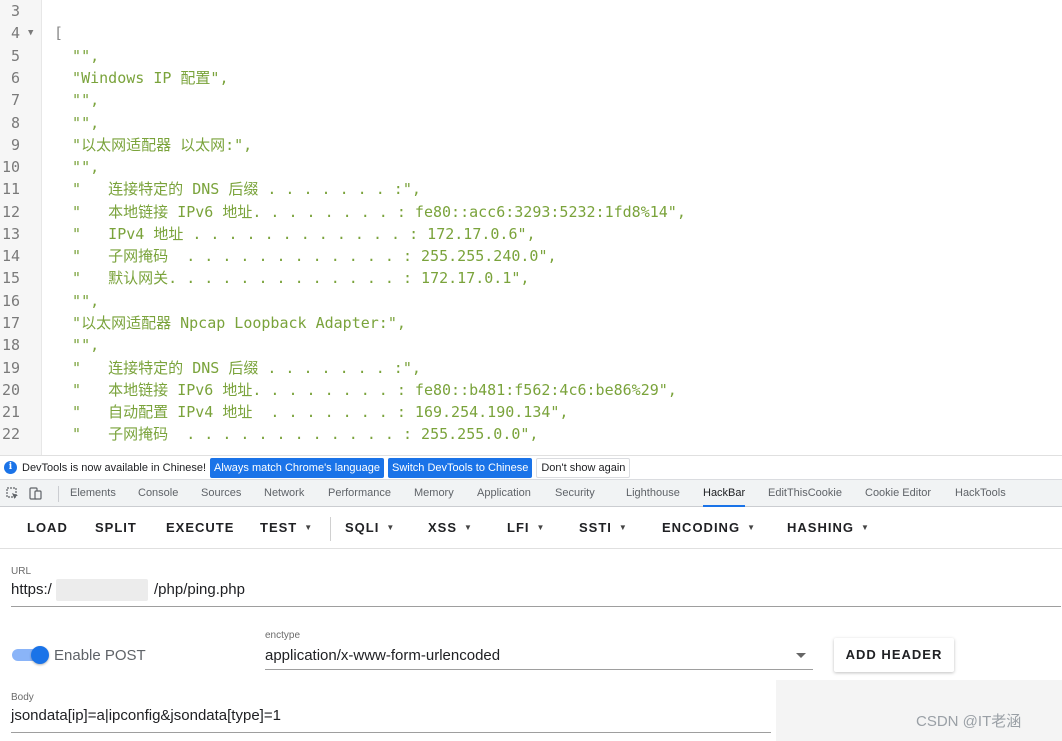  What do you see at coordinates (531, 189) in the screenshot?
I see `code-line: 11 " 连接特定的 DNS 后缀 . . . . . . . :",` at bounding box center [531, 189].